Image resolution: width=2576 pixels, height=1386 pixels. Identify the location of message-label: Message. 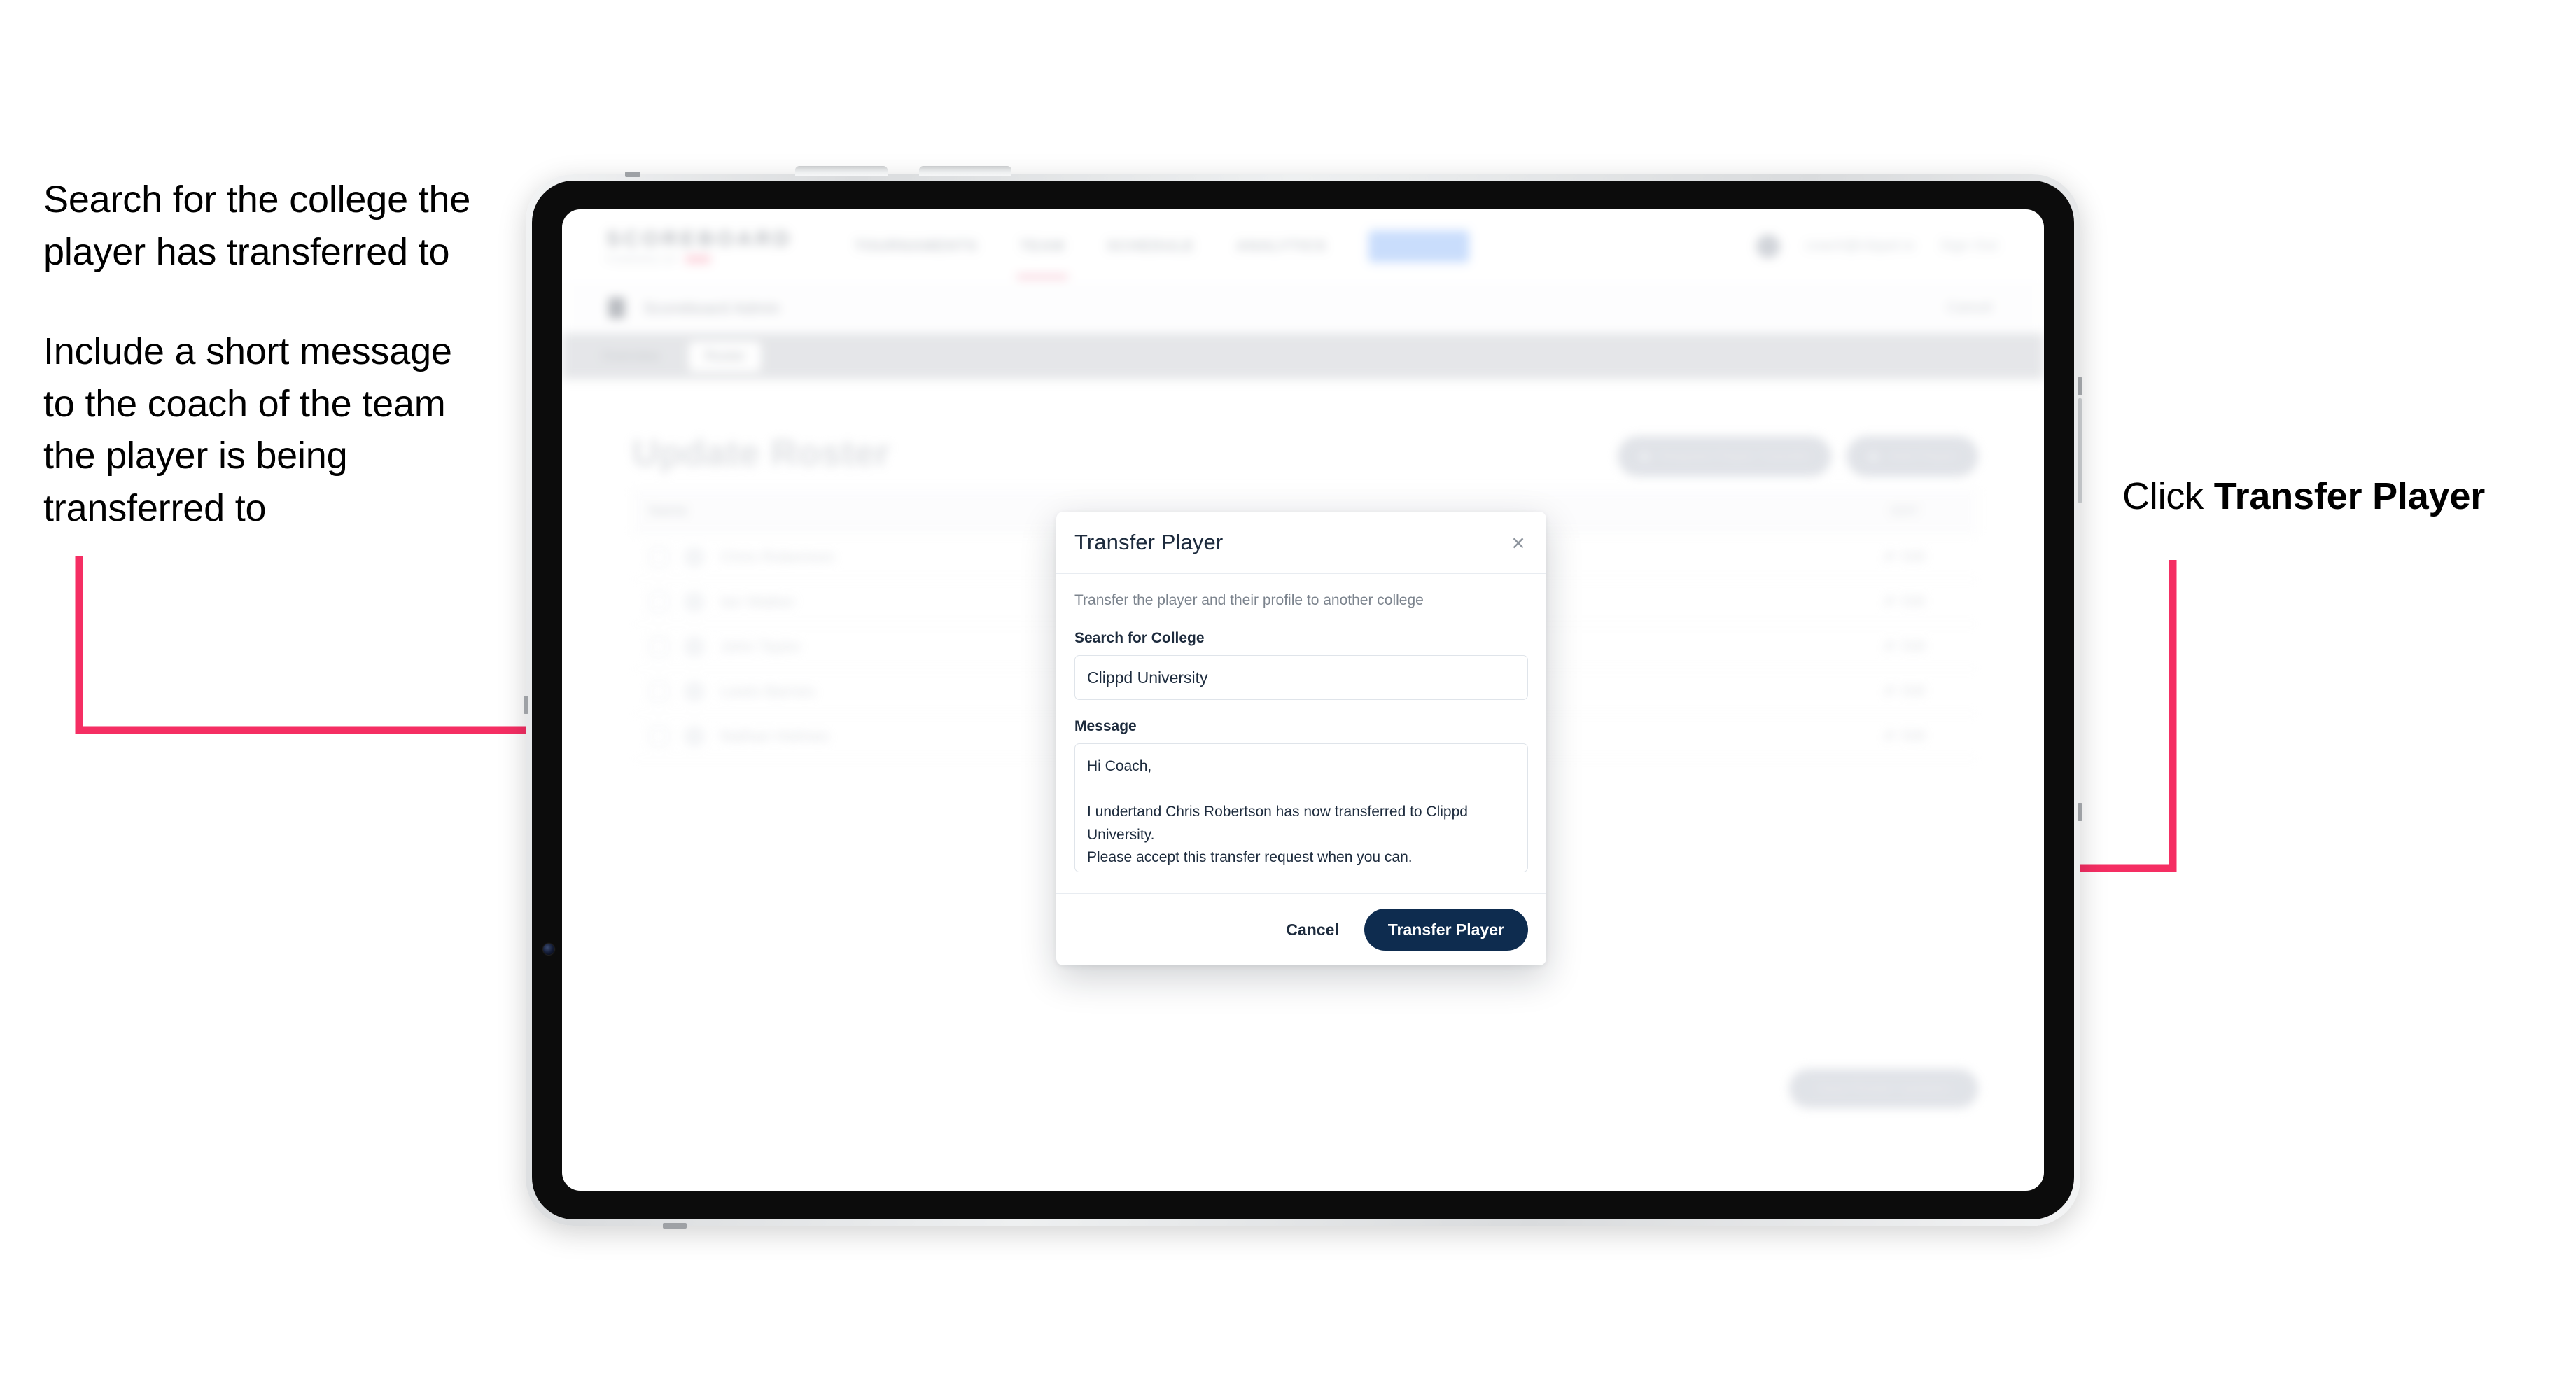
(1105, 726).